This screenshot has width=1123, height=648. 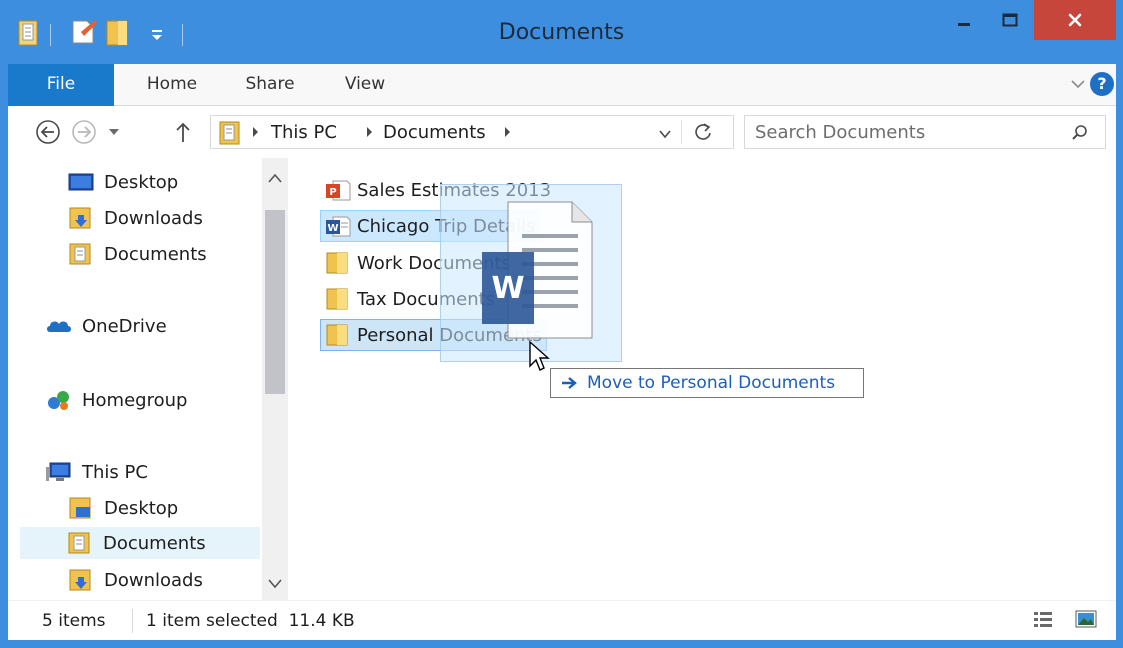 What do you see at coordinates (711, 383) in the screenshot?
I see `drag-tooltip-text: Move to Personal Documents` at bounding box center [711, 383].